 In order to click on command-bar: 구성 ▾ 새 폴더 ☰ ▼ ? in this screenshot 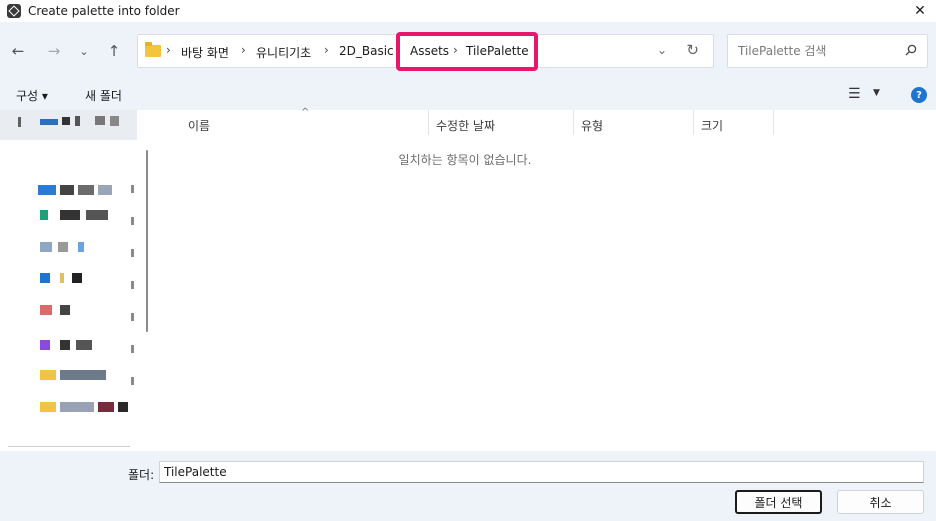, I will do `click(468, 95)`.